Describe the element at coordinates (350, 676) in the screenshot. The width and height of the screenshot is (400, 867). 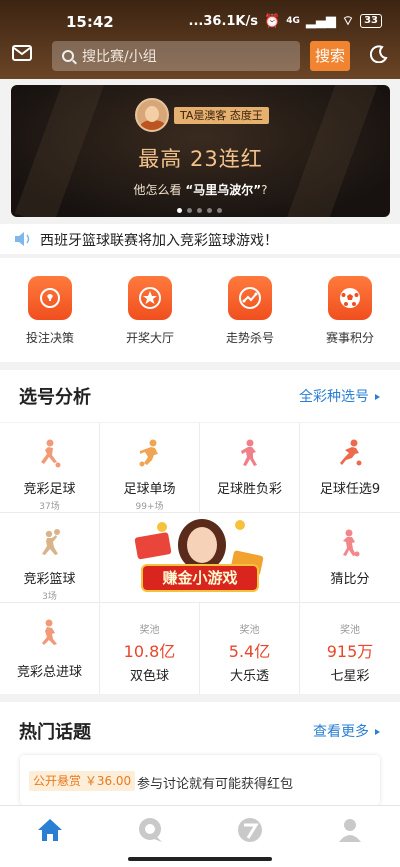
I see `cell-name: 七星彩` at that location.